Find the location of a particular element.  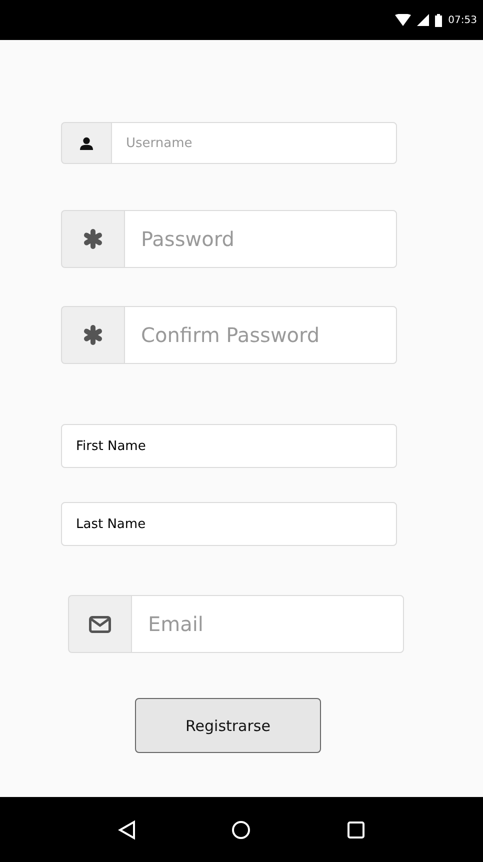

envelope-icon is located at coordinates (100, 624).